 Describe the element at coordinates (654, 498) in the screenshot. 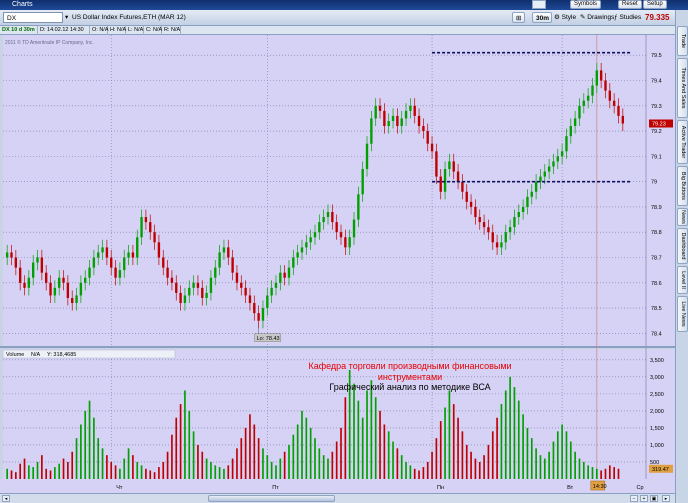

I see `zoom-fit-icon: ▣` at that location.